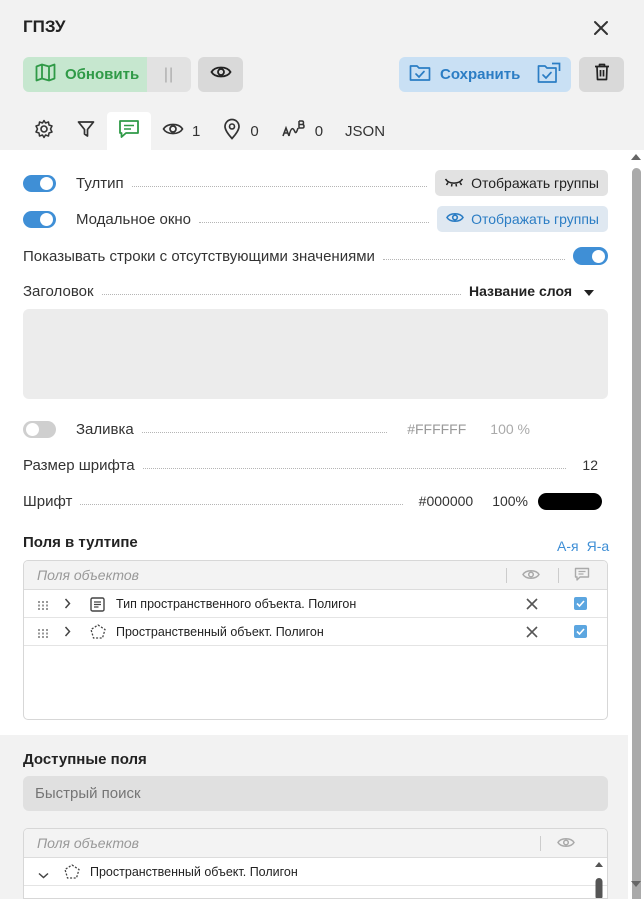 This screenshot has width=644, height=899. Describe the element at coordinates (485, 74) in the screenshot. I see `save-button: Сохранить` at that location.